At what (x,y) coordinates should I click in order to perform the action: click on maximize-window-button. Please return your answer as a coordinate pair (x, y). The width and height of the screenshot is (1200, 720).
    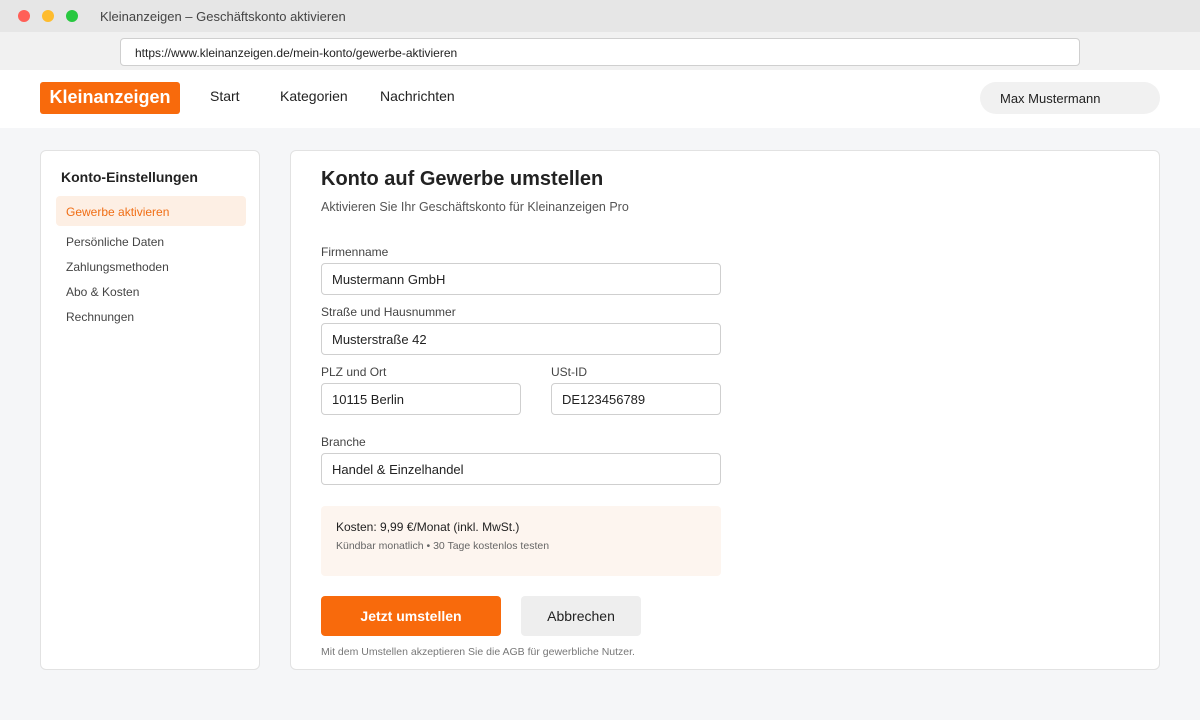
    Looking at the image, I should click on (72, 16).